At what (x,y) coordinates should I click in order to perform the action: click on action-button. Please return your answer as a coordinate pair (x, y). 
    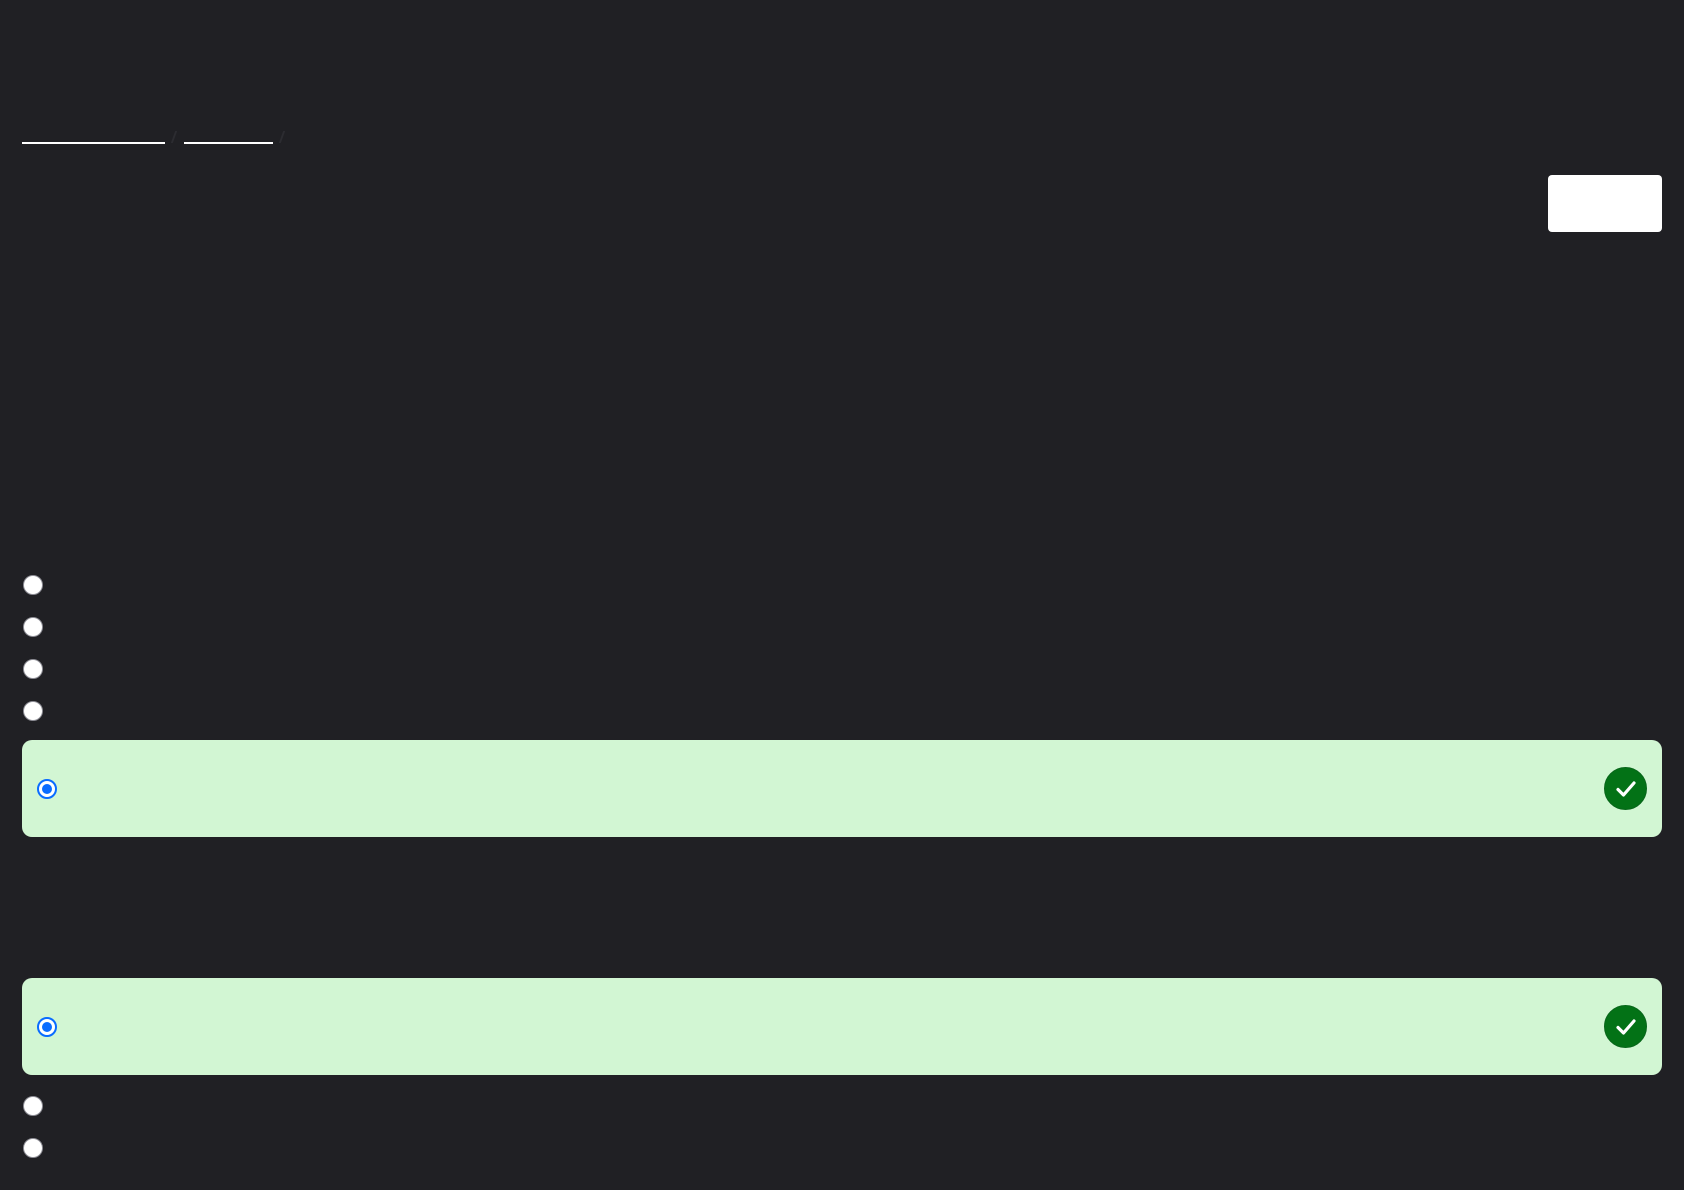
    Looking at the image, I should click on (1605, 203).